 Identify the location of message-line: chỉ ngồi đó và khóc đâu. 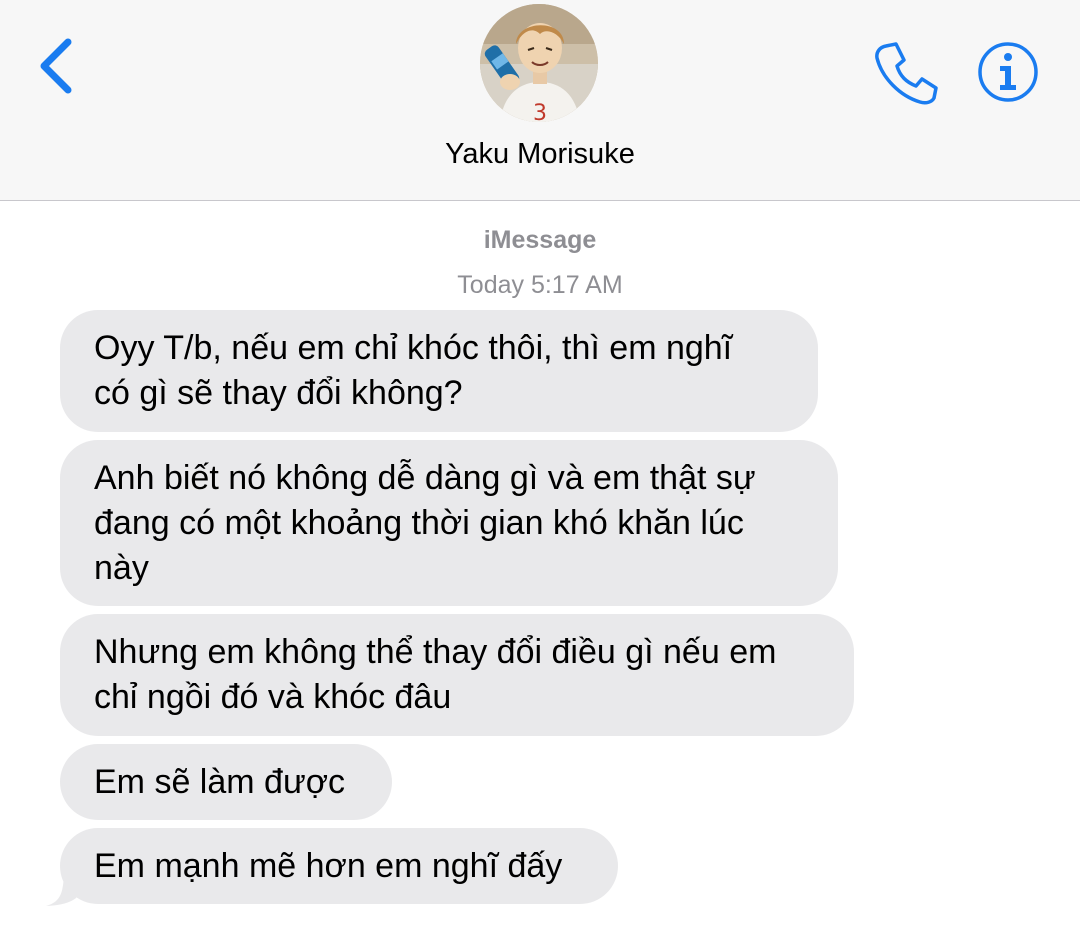
(273, 697).